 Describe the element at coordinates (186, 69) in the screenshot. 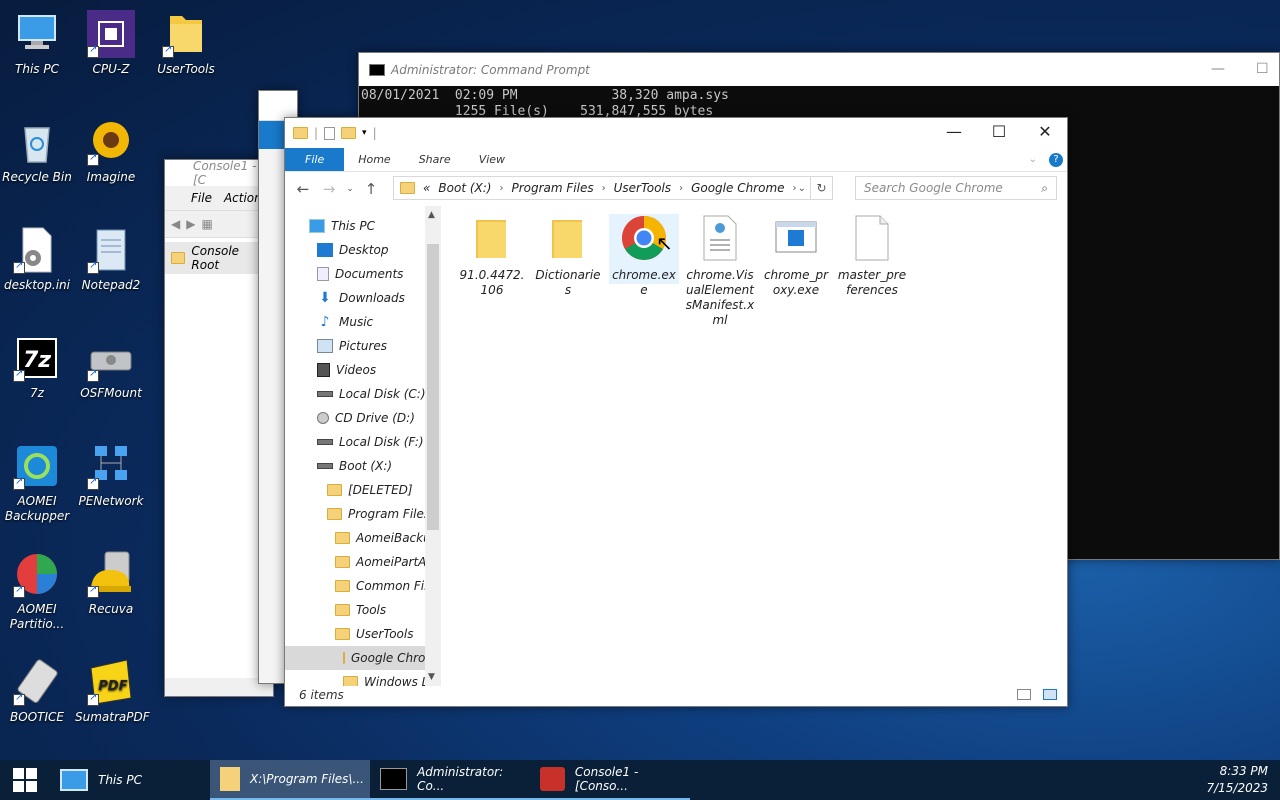

I see `desktop-icon-label: UserTools` at that location.